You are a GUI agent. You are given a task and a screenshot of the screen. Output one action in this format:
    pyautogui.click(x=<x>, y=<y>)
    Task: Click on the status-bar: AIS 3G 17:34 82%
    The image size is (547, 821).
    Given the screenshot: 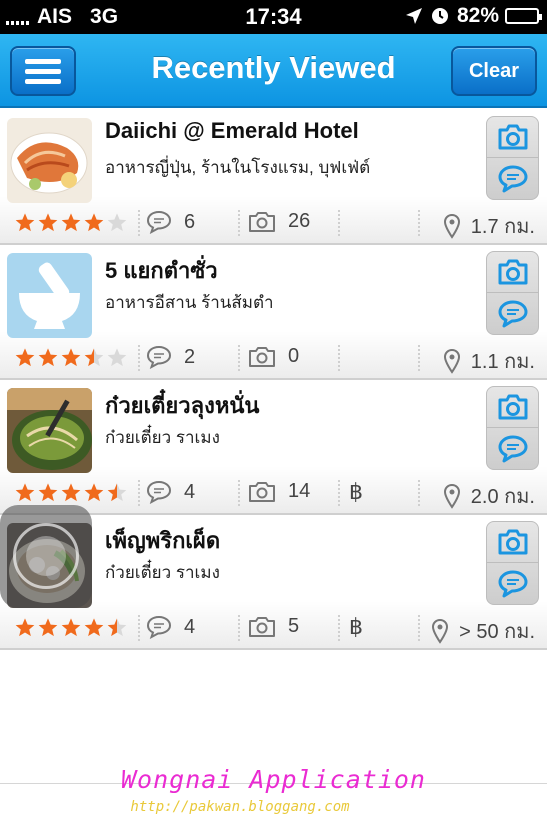 What is the action you would take?
    pyautogui.click(x=273, y=17)
    